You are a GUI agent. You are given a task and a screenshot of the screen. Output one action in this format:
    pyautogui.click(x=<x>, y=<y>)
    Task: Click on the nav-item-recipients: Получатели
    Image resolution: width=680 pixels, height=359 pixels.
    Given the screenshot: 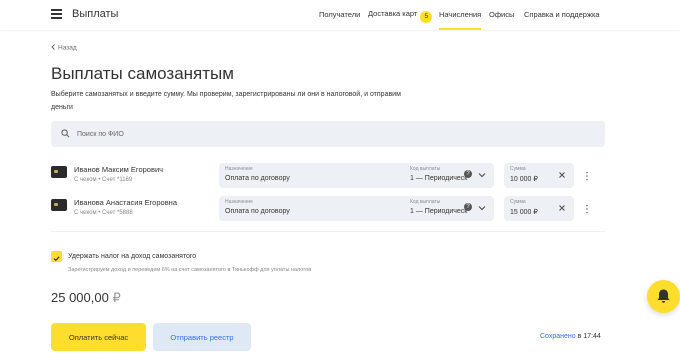 What is the action you would take?
    pyautogui.click(x=339, y=14)
    